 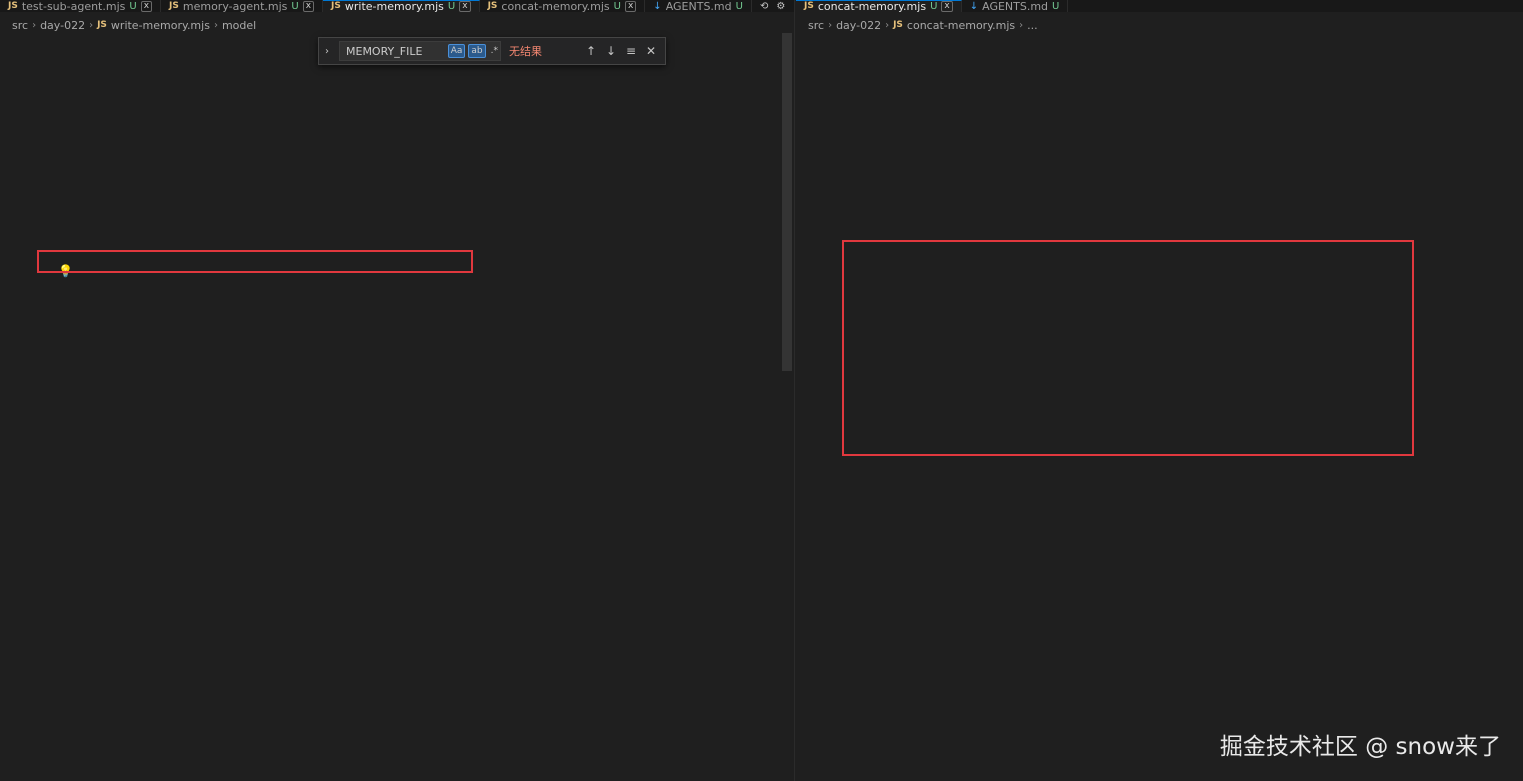 I want to click on right-tab-bar: JS concat-memory.mjs U x ↓ AGENTS.md U, so click(x=1159, y=6).